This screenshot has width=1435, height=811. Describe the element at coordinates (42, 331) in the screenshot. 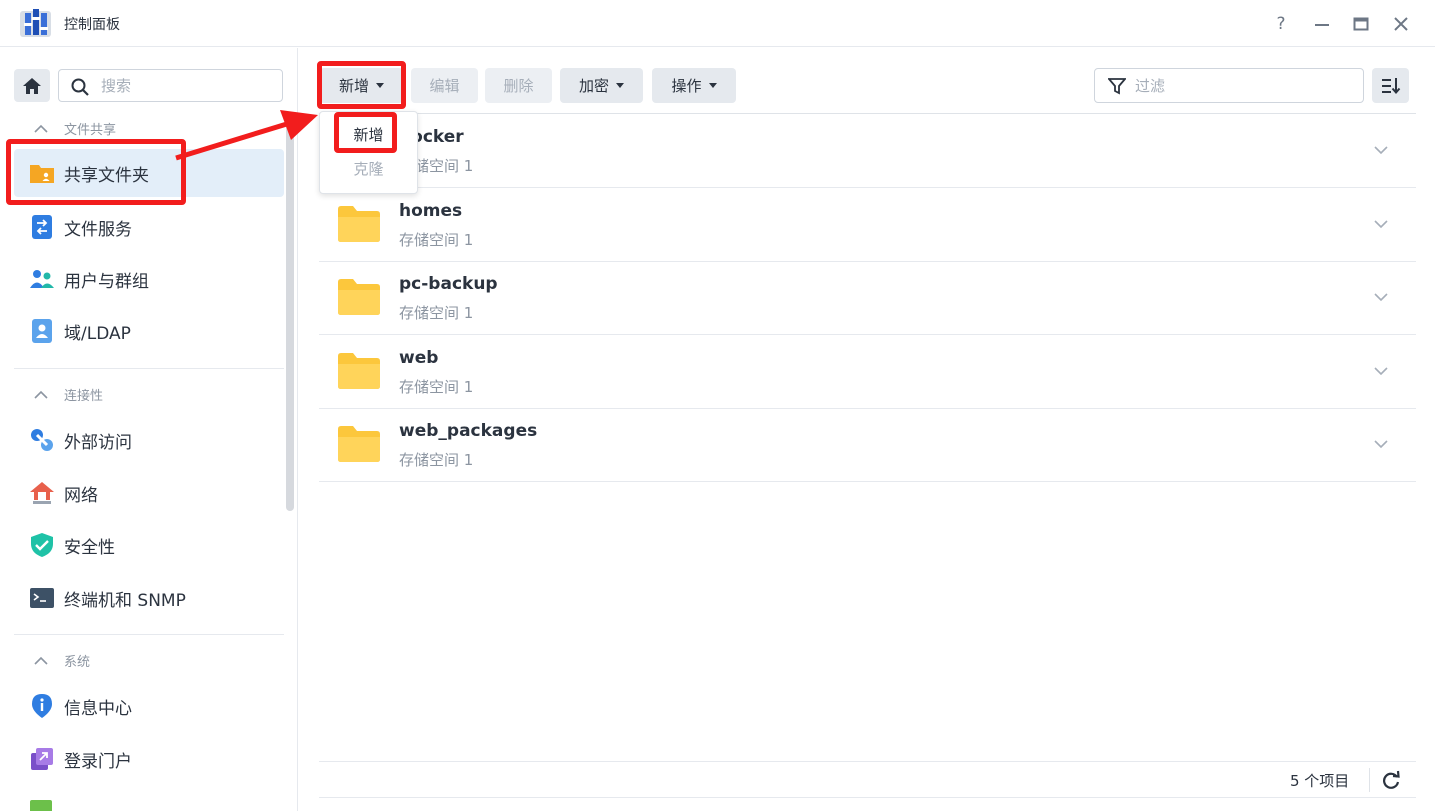

I see `domain-ldap-icon` at that location.